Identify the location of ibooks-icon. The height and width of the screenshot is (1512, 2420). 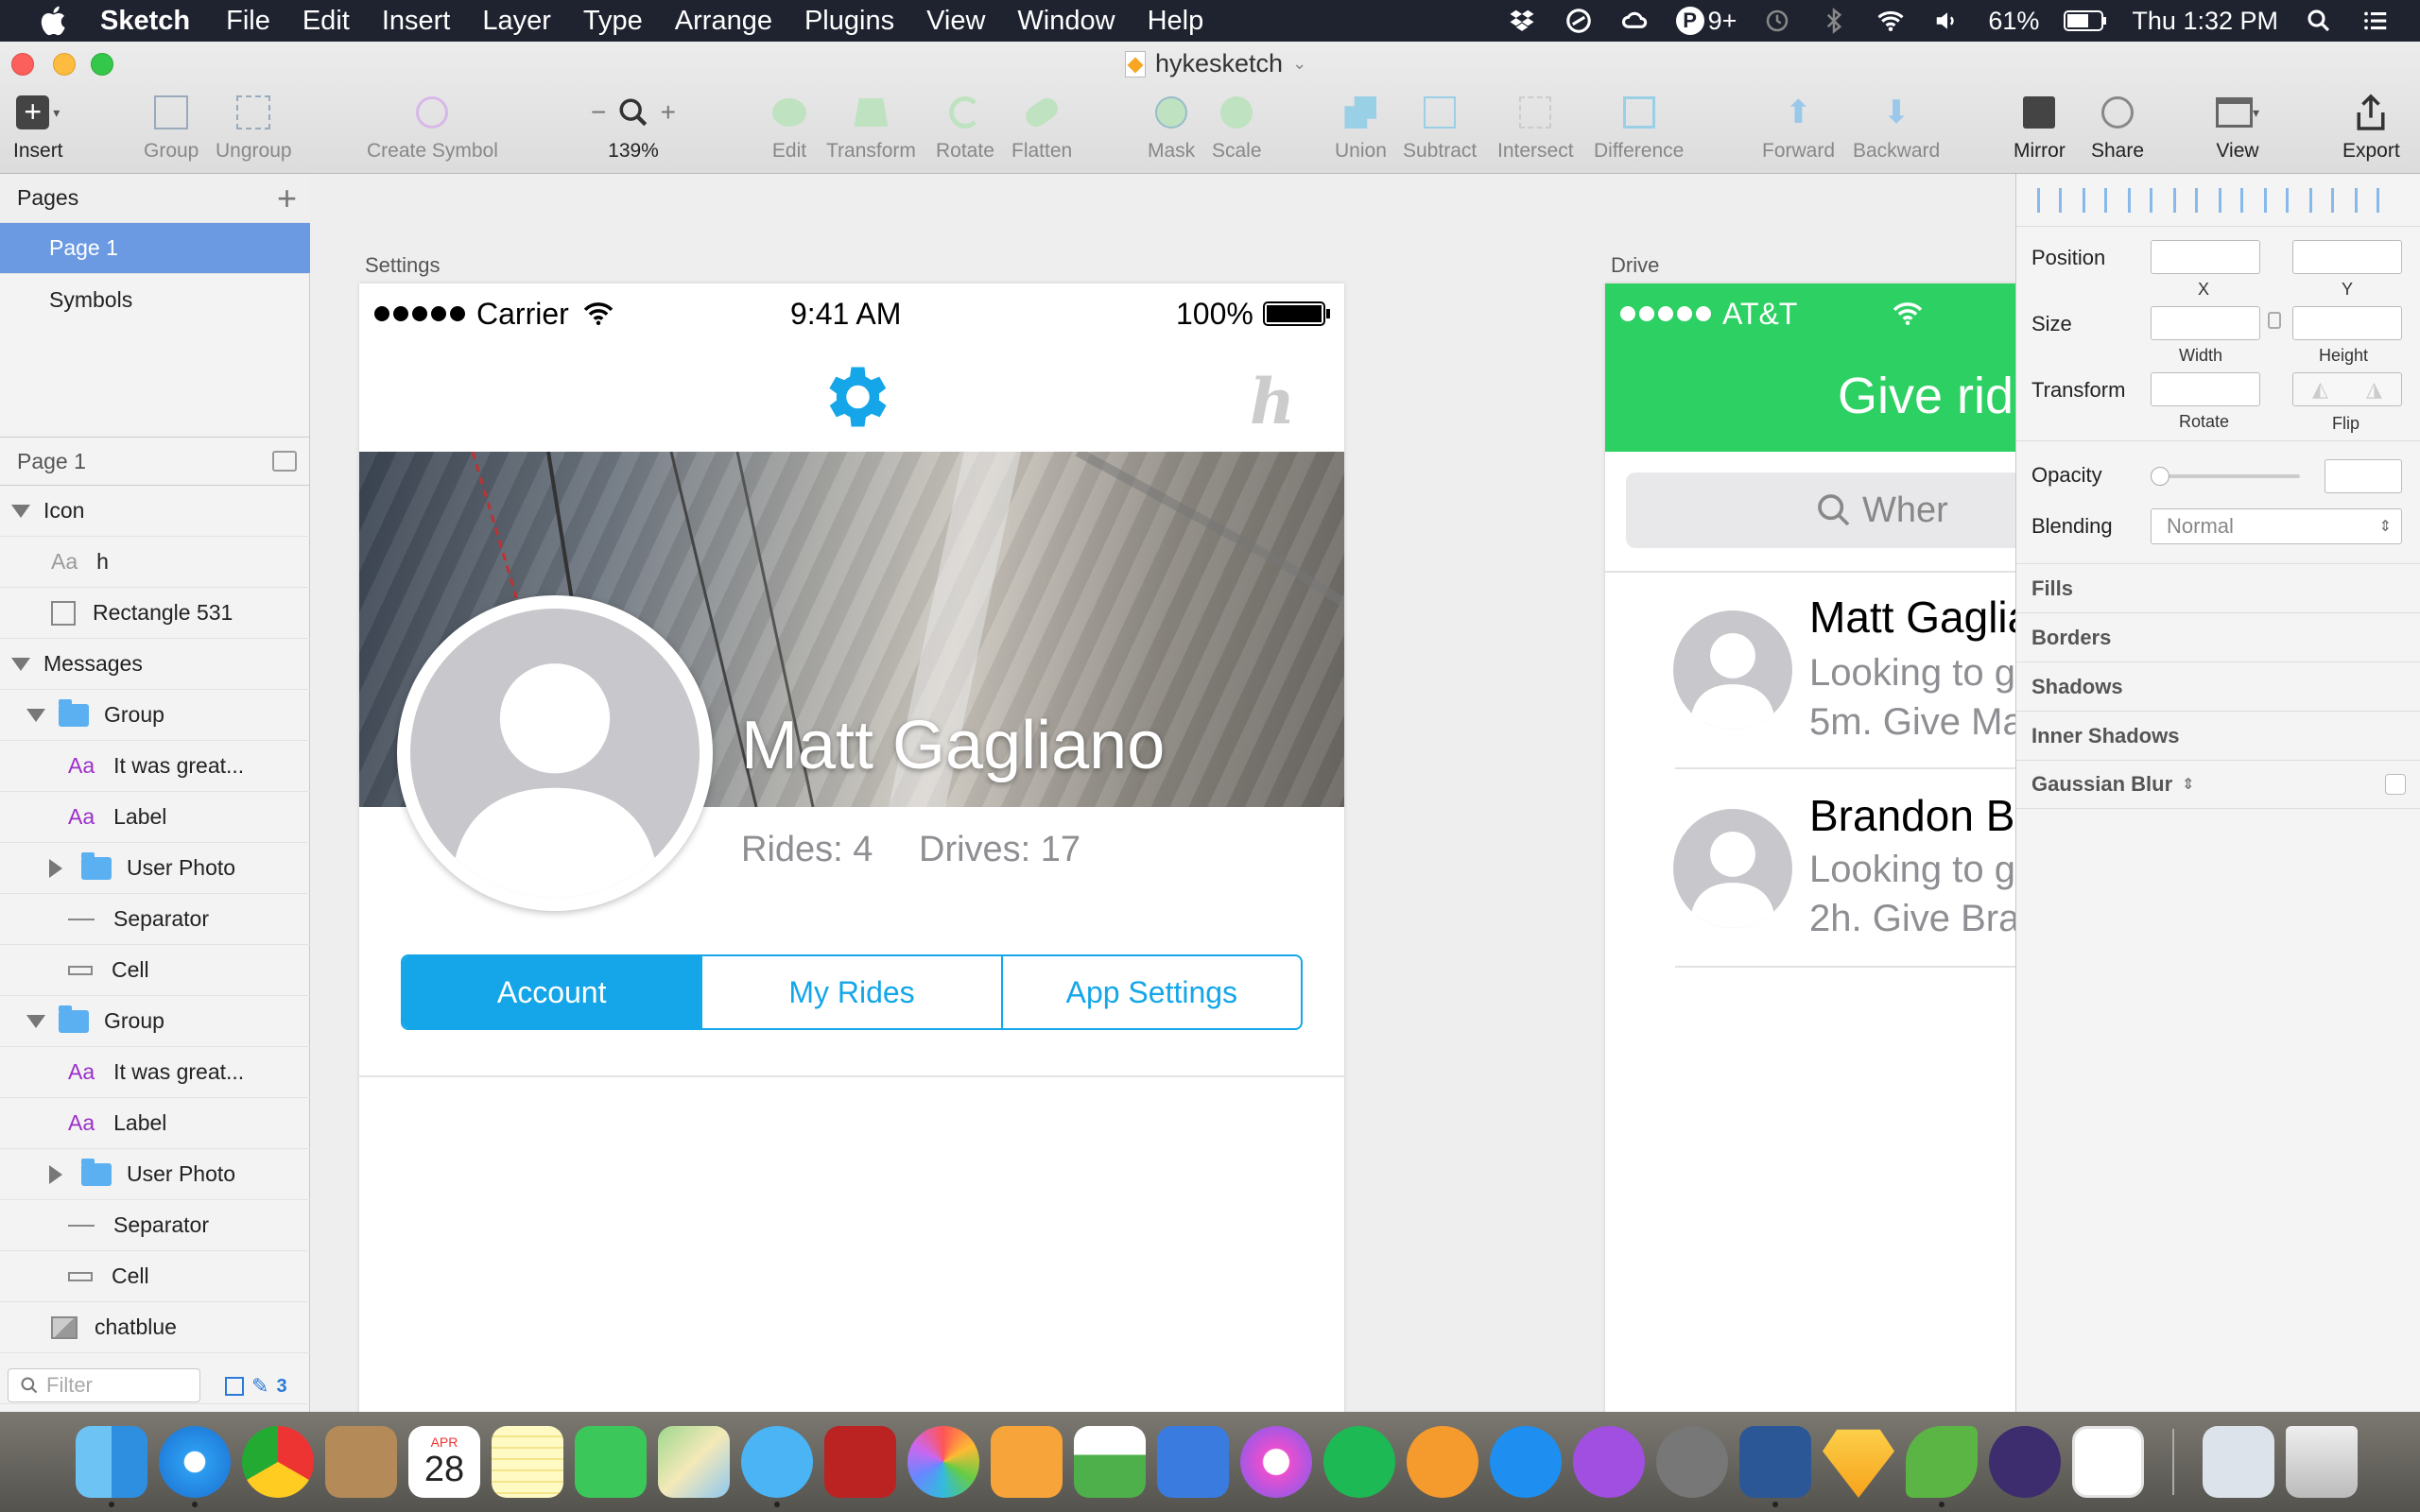
(1442, 1462).